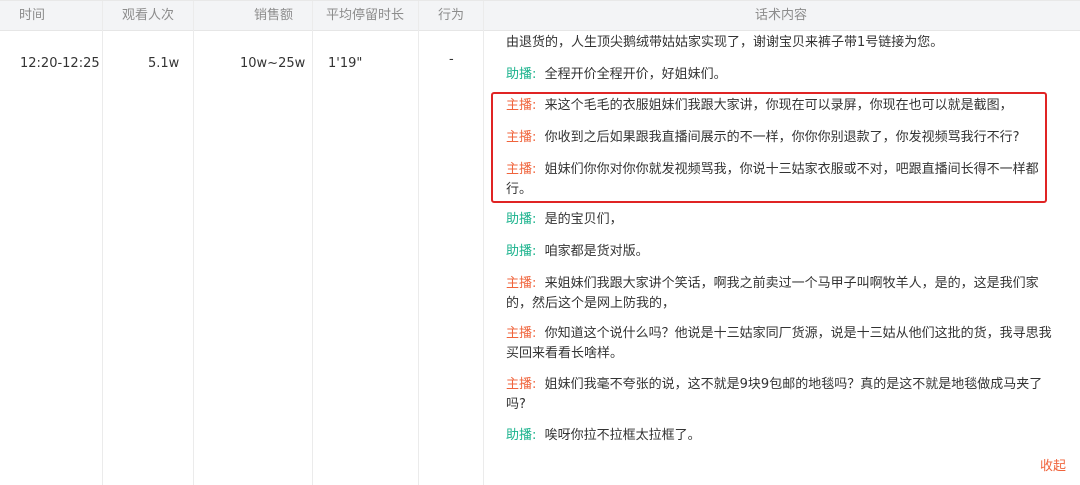  Describe the element at coordinates (365, 15) in the screenshot. I see `col-header-avg-stay: 平均停留时长` at that location.